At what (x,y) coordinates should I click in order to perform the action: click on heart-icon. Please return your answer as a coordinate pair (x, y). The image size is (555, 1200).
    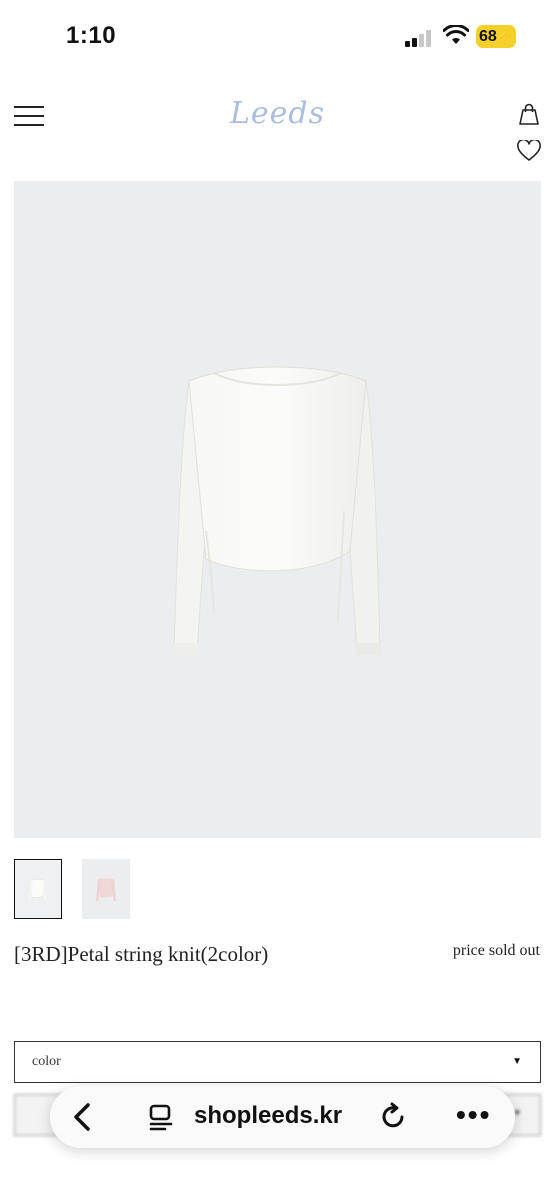
    Looking at the image, I should click on (529, 151).